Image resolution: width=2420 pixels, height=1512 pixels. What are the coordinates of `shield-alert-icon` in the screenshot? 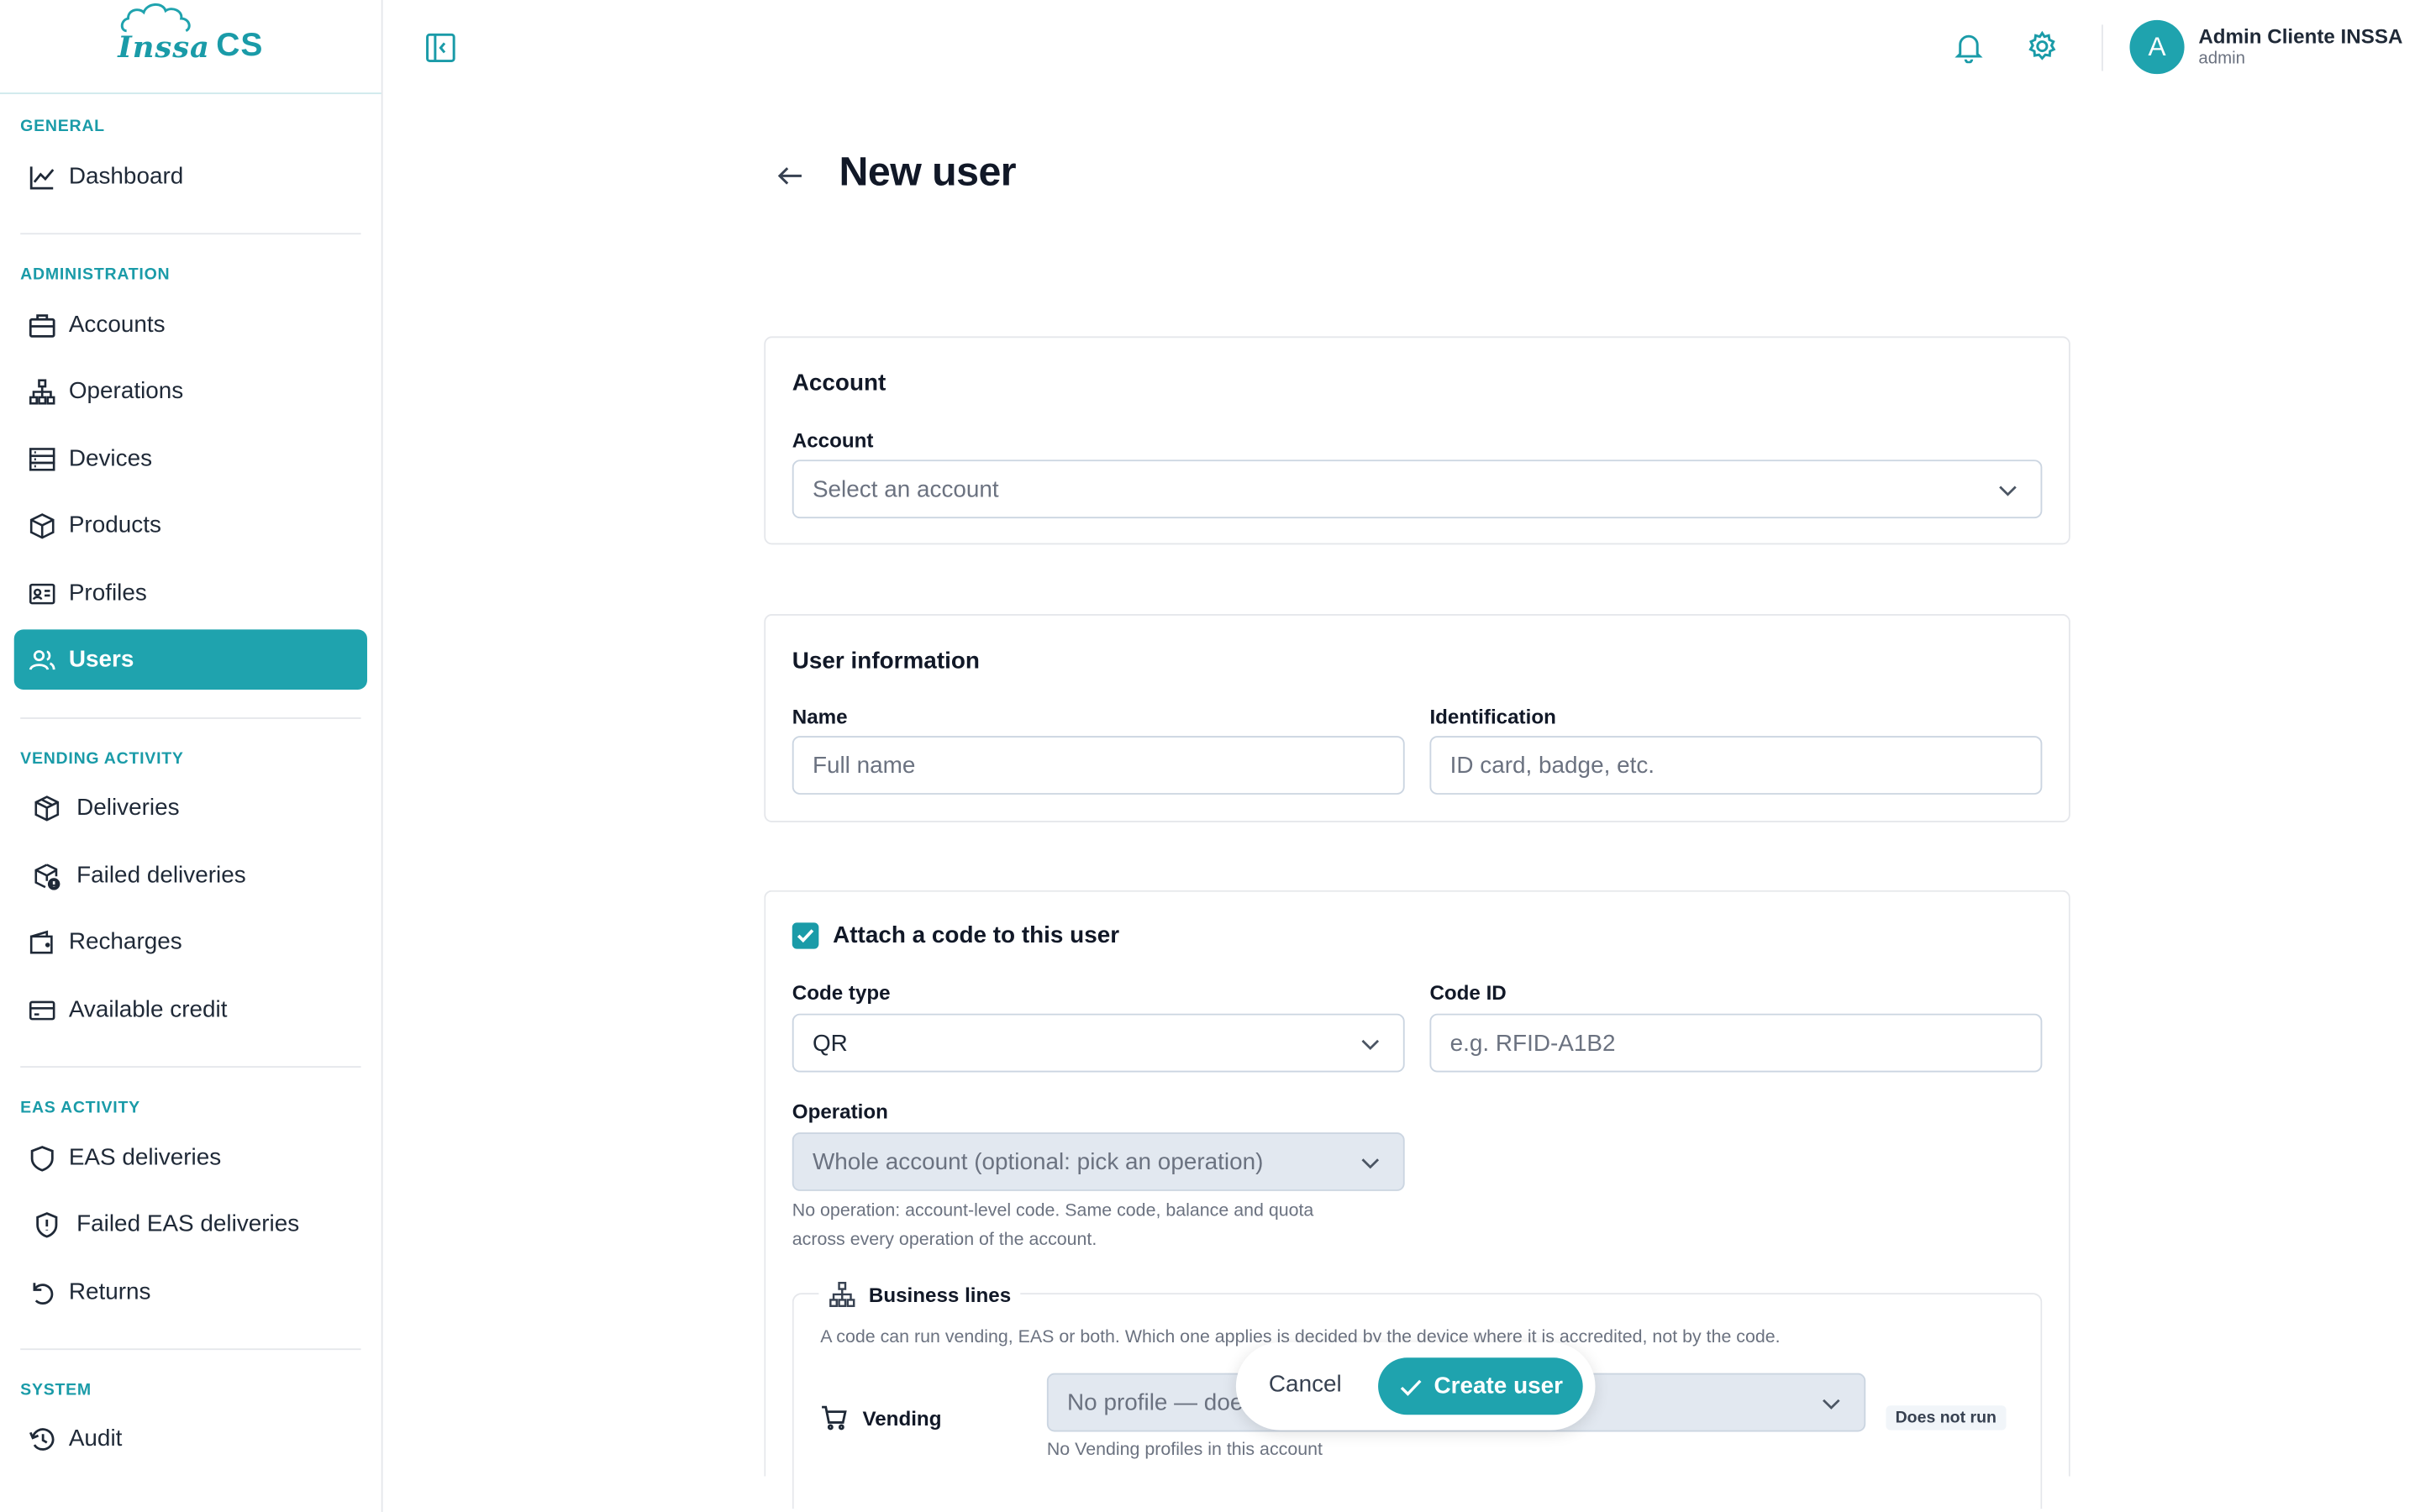 It's located at (46, 1224).